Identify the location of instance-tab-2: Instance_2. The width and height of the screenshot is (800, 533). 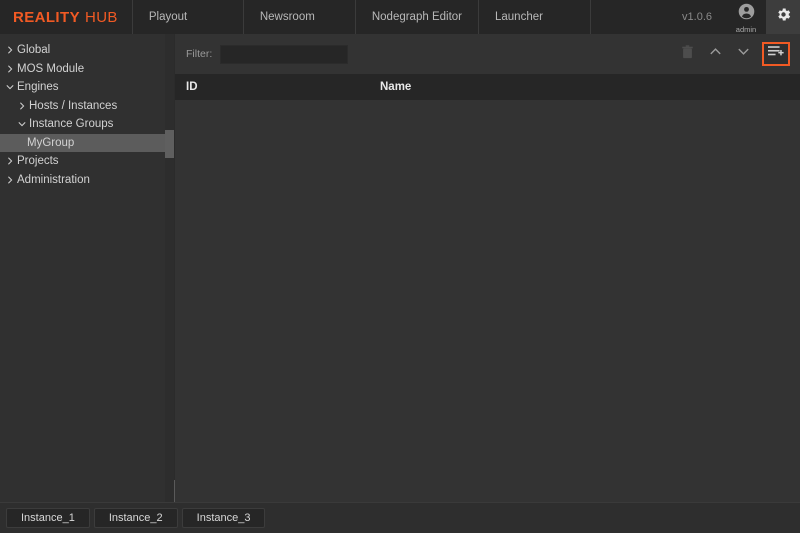
(135, 518).